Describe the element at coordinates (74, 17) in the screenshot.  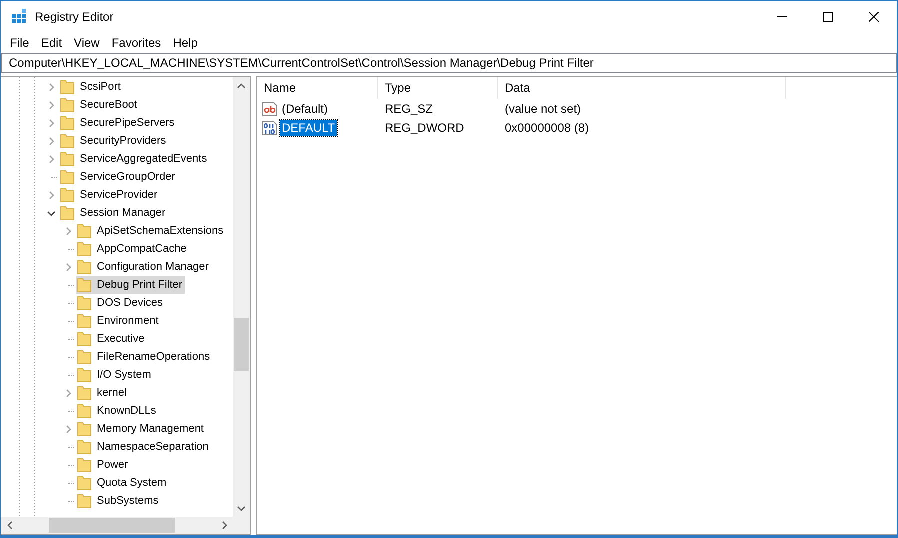
I see `window-title: Registry Editor` at that location.